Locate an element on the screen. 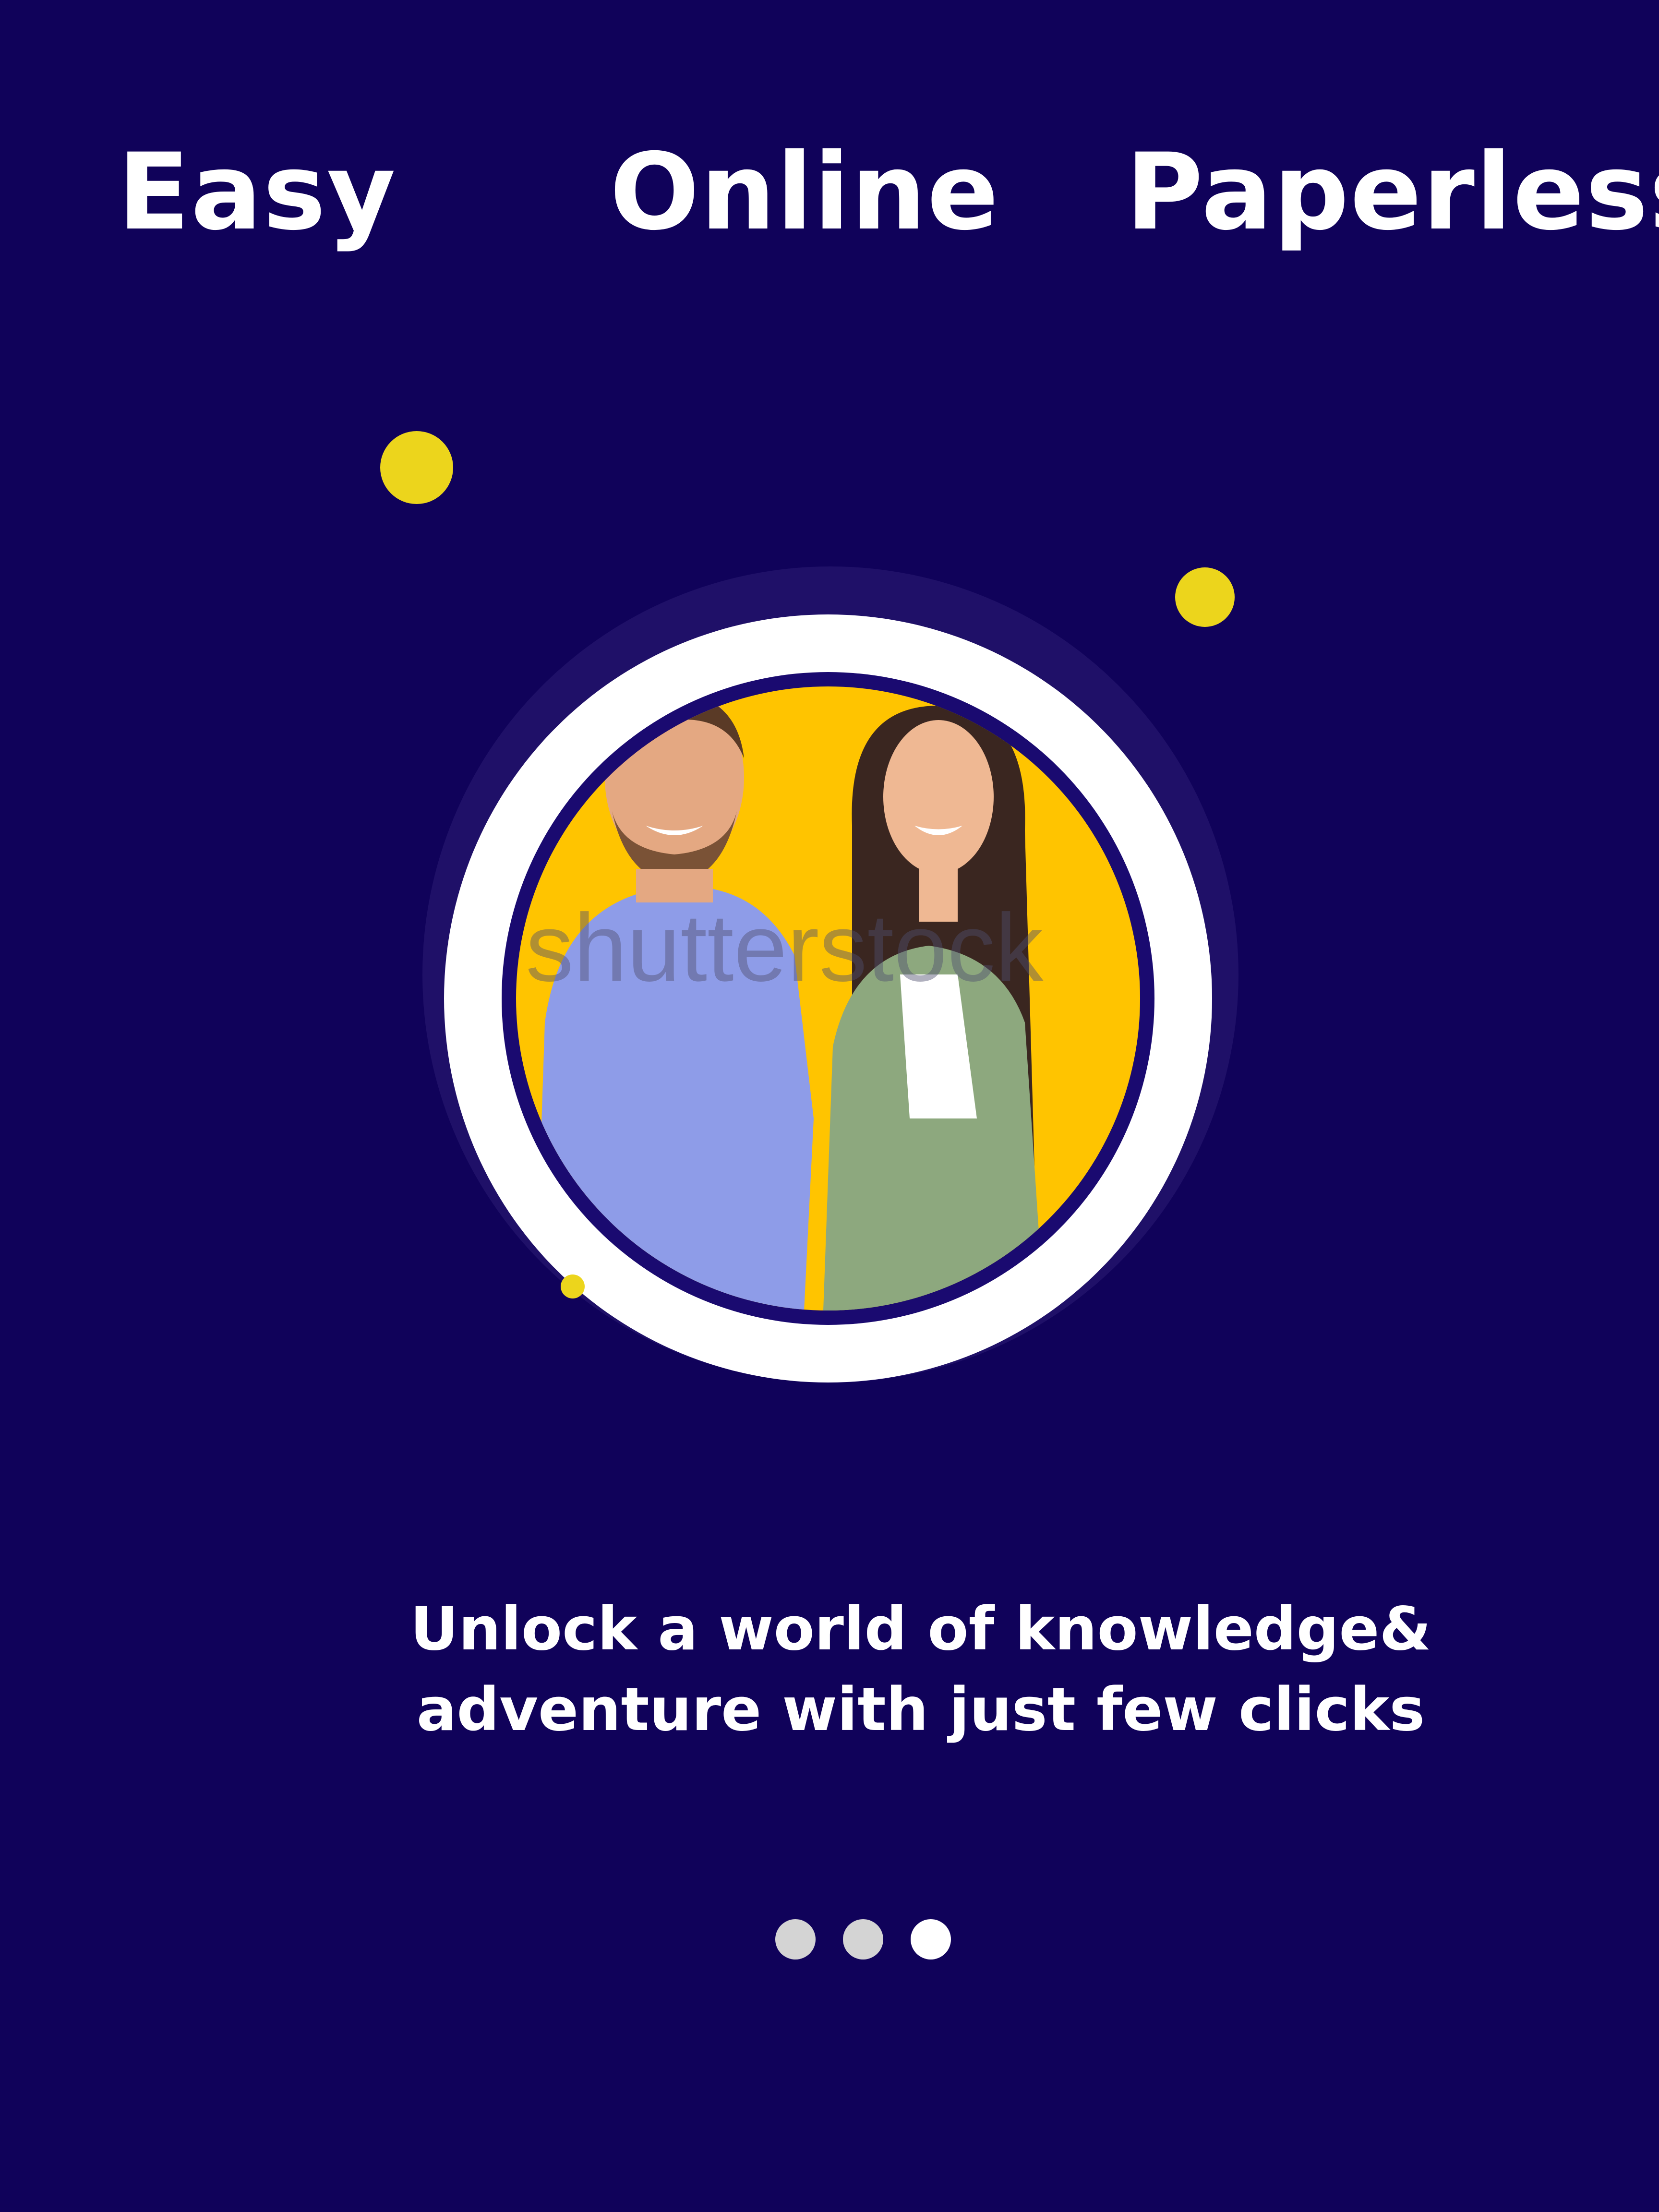 This screenshot has width=1659, height=2212. hero-photo-frame: shutterstock is located at coordinates (828, 999).